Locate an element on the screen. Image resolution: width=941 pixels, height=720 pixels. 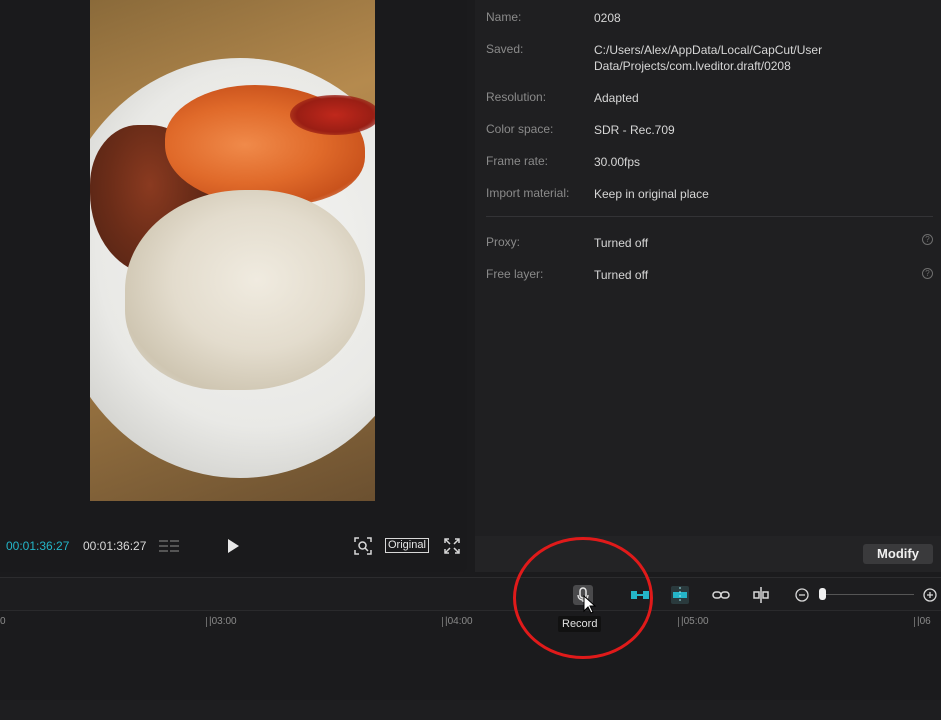
timeline-track-area is located at coordinates (470, 710).